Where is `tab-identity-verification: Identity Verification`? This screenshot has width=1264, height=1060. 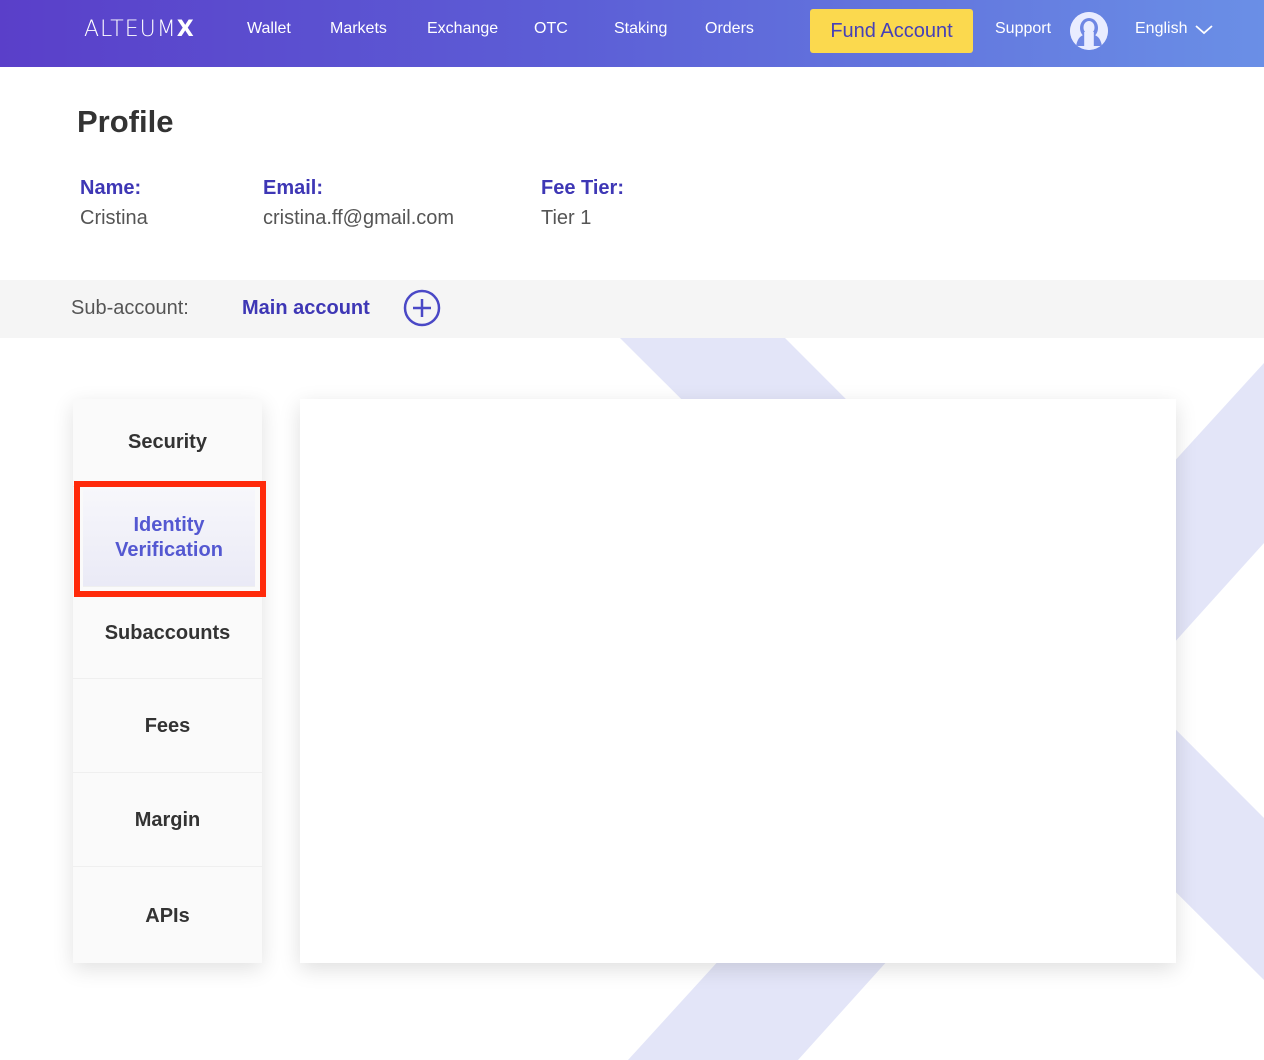 tab-identity-verification: Identity Verification is located at coordinates (169, 538).